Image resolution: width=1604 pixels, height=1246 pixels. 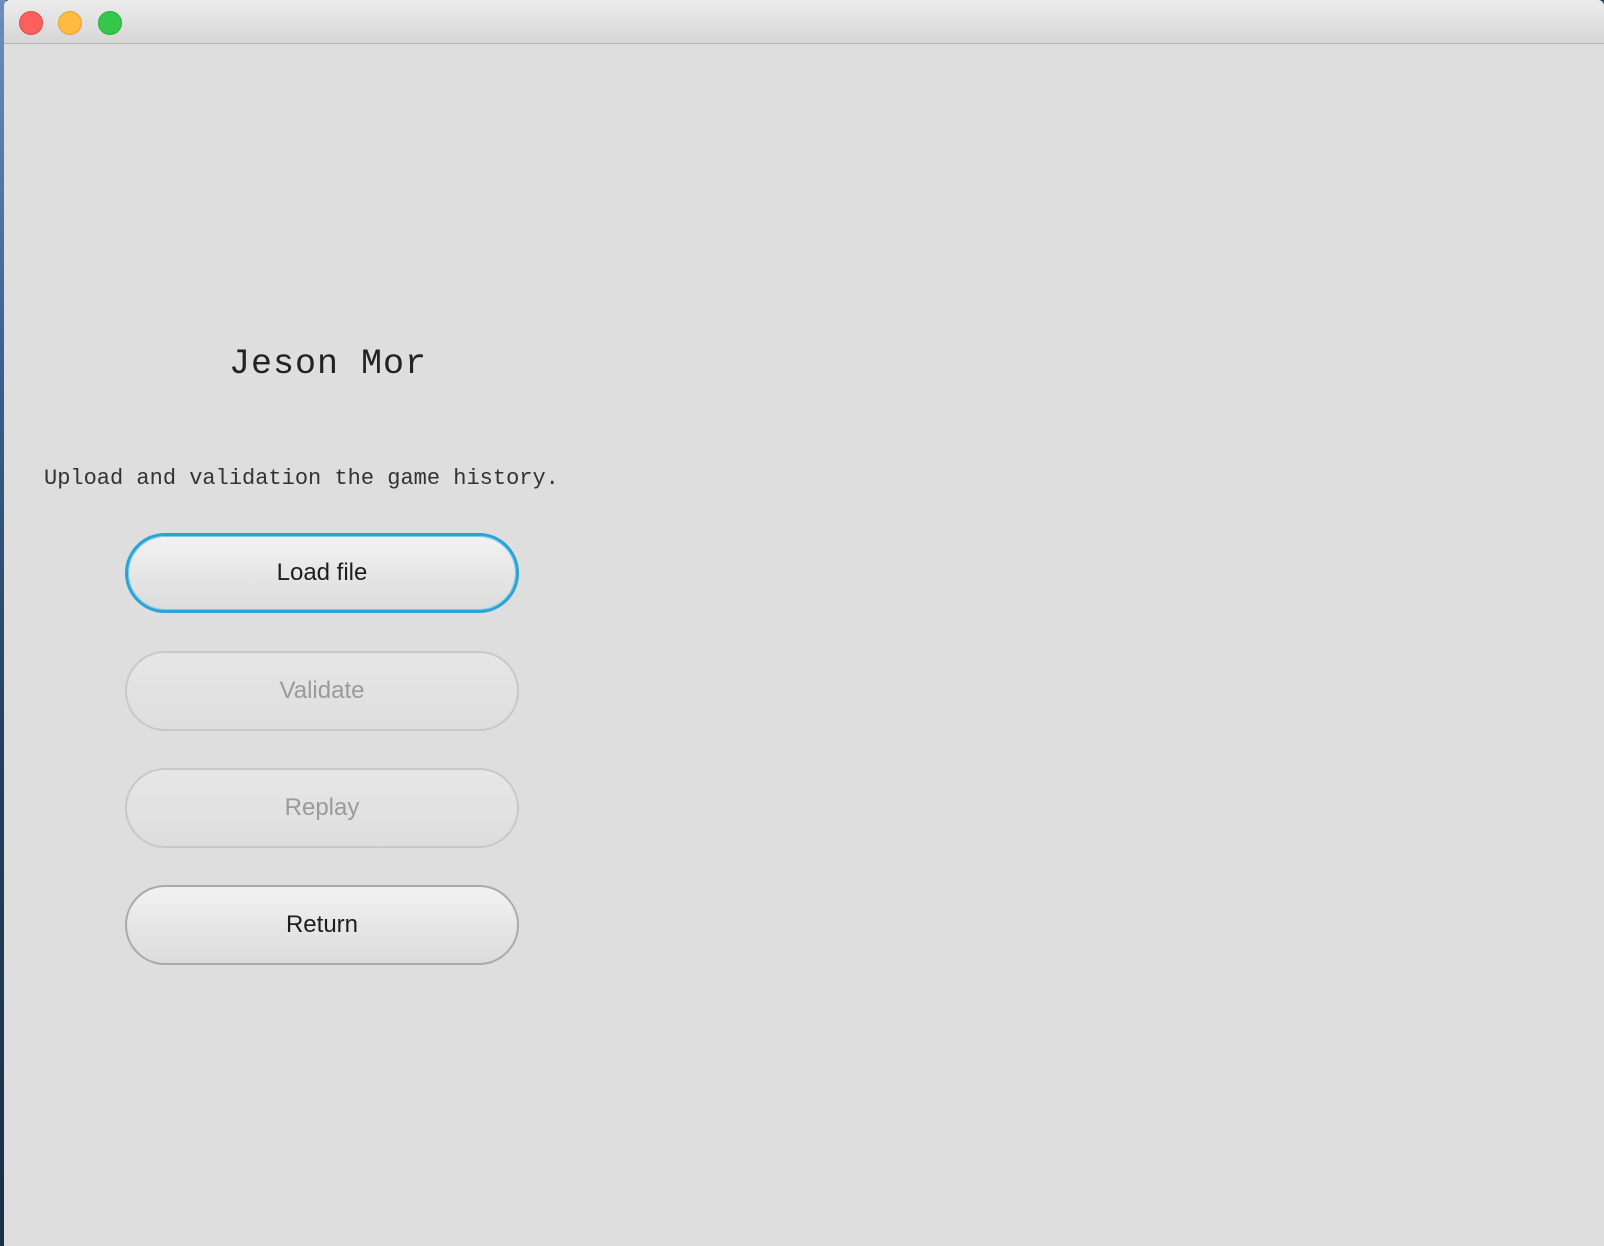 I want to click on page-subtitle: Upload and validation the game history., so click(x=301, y=478).